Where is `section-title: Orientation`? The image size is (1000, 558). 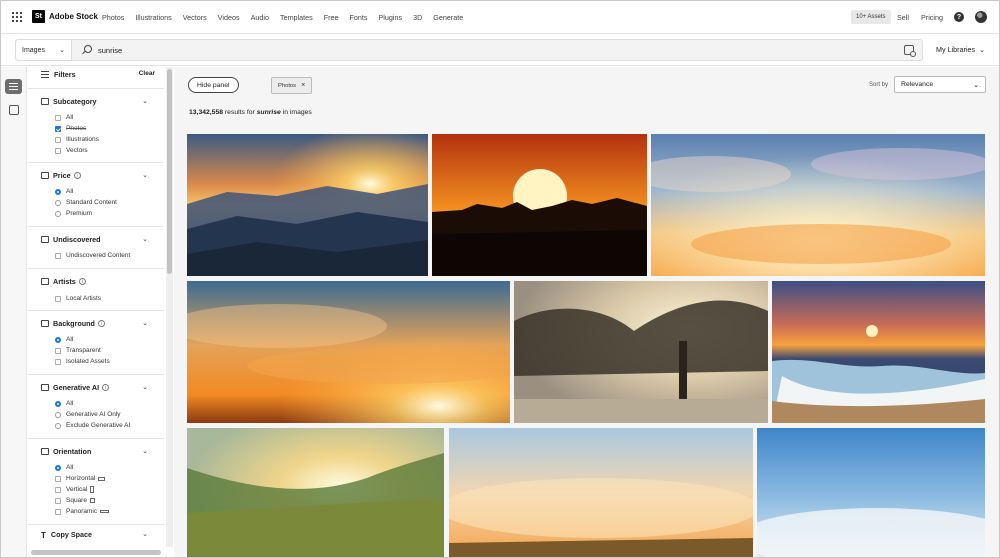
section-title: Orientation is located at coordinates (66, 451).